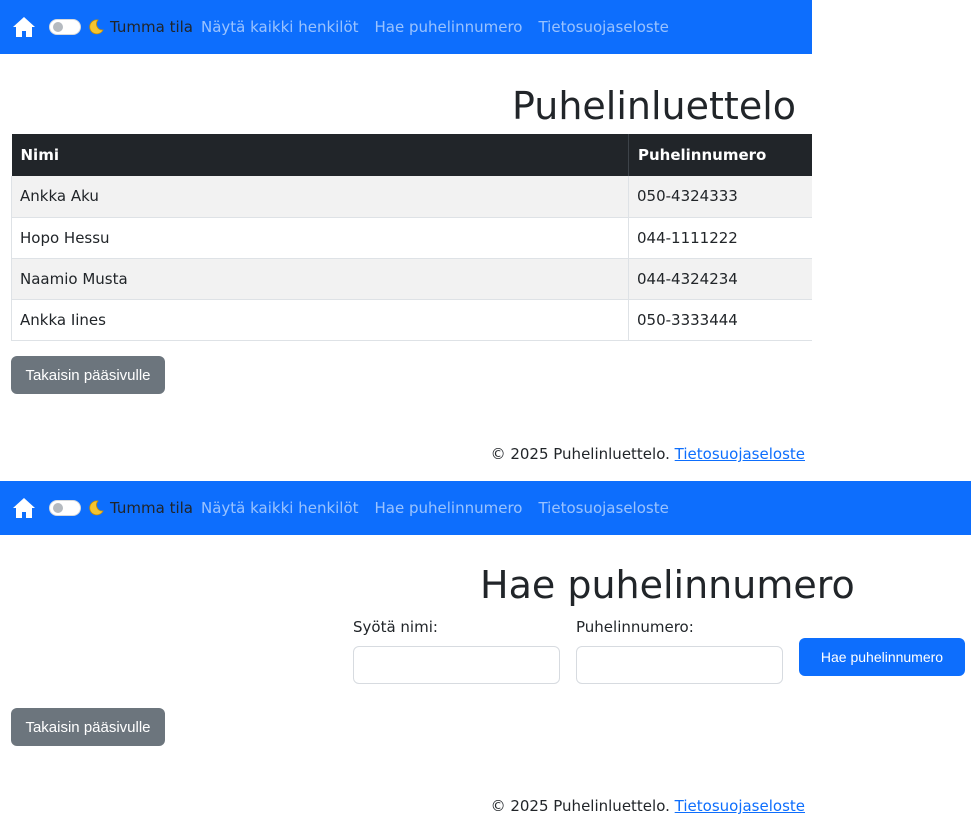  Describe the element at coordinates (320, 155) in the screenshot. I see `column-header-name: Nimi` at that location.